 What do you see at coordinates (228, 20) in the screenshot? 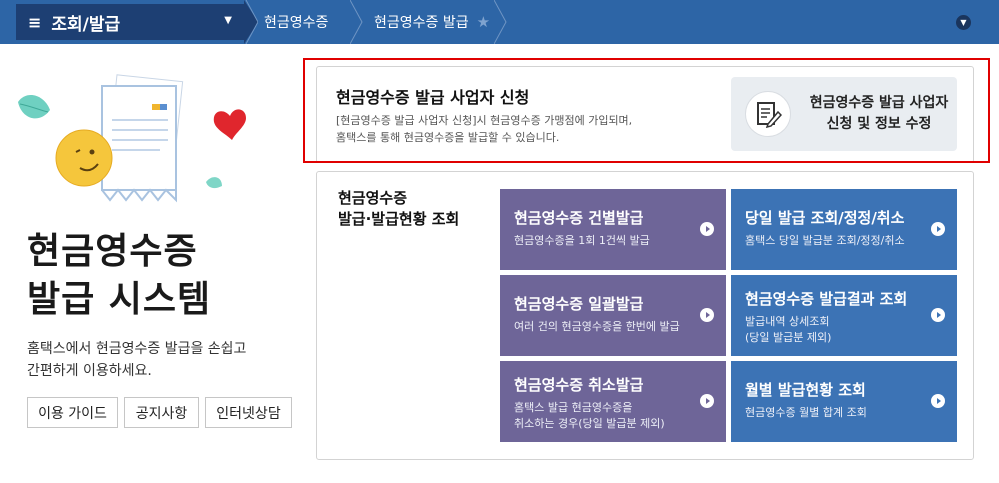
I see `caret-down-icon: ▼` at bounding box center [228, 20].